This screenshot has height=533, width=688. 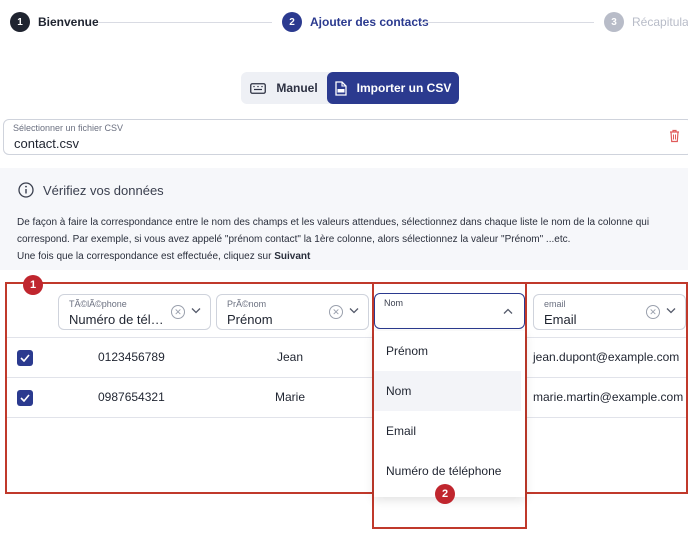 What do you see at coordinates (297, 88) in the screenshot?
I see `manual-mode-label: Manuel` at bounding box center [297, 88].